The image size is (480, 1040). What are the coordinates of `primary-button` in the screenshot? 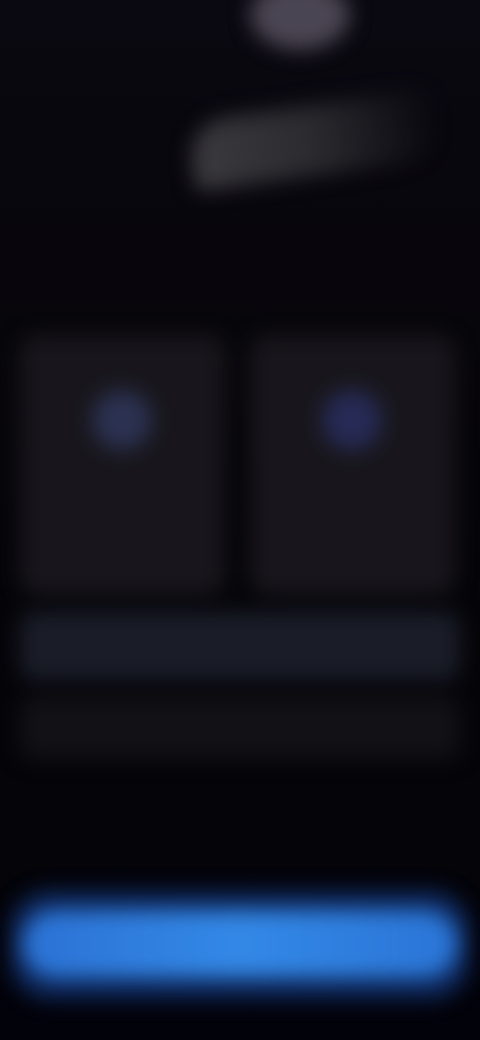 It's located at (240, 944).